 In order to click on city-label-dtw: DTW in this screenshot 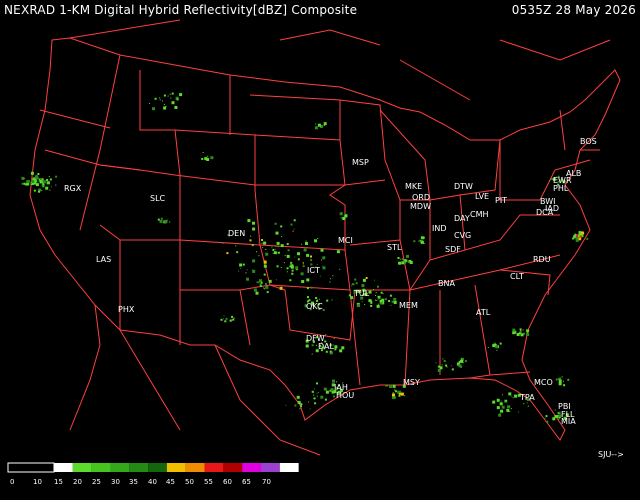, I will do `click(463, 186)`.